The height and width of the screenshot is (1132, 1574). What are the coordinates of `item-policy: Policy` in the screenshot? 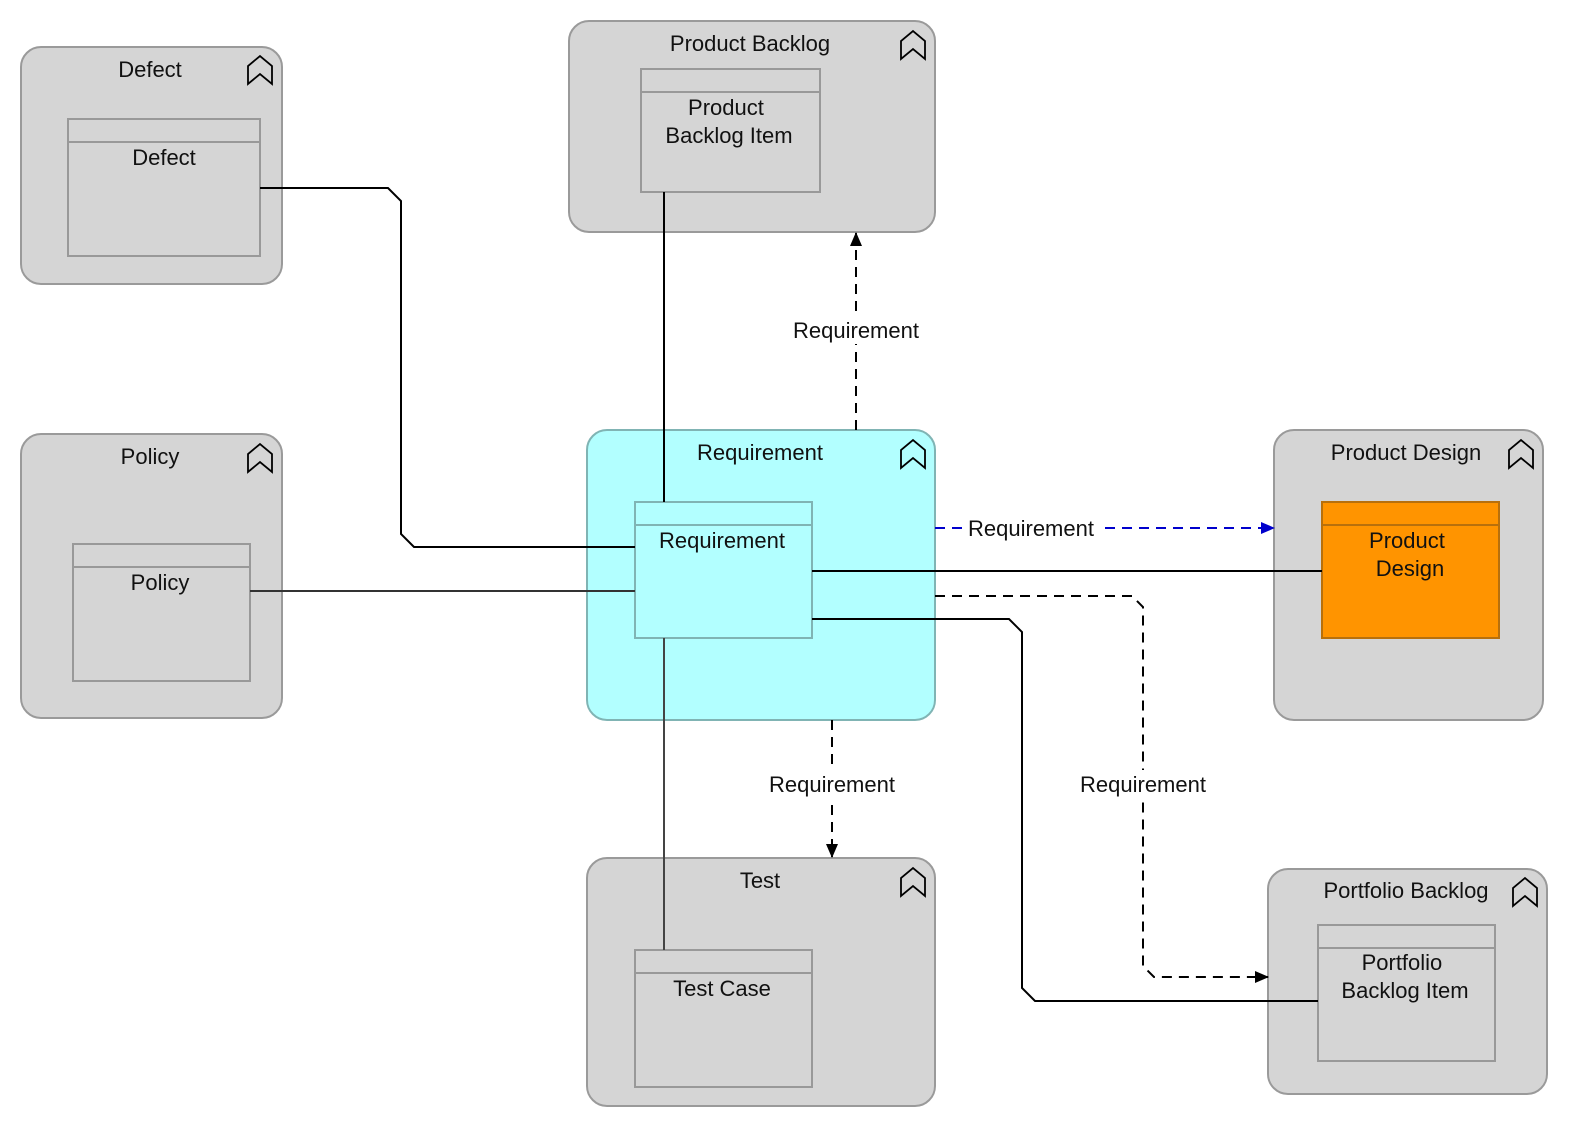 It's located at (161, 612).